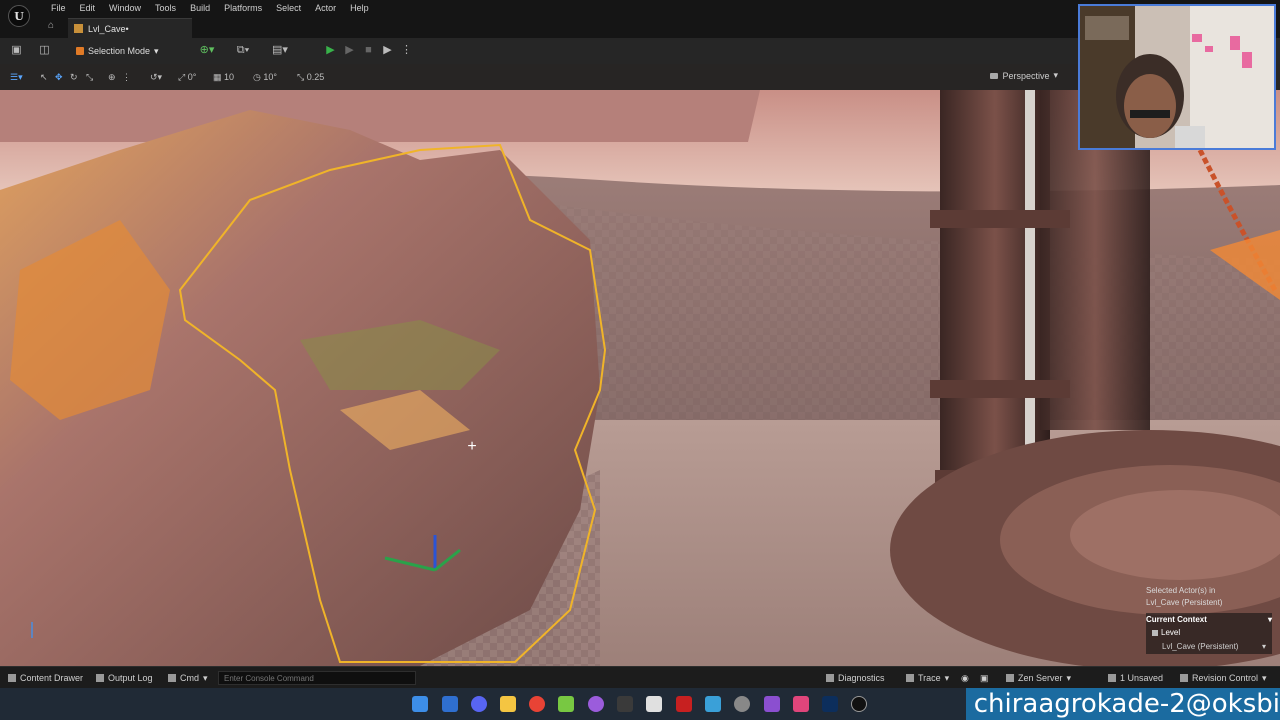  What do you see at coordinates (801, 704) in the screenshot?
I see `rider-icon` at bounding box center [801, 704].